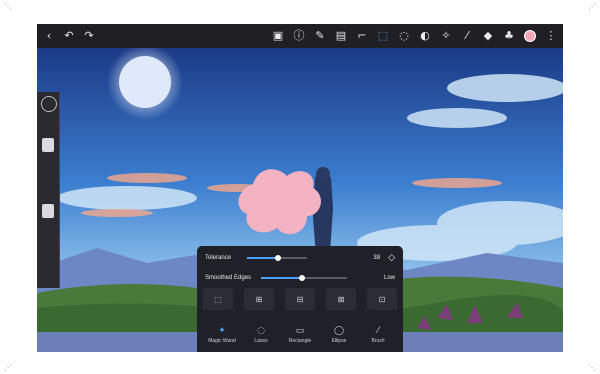 The width and height of the screenshot is (600, 374). I want to click on top-toolbar: ‹ ↶ ↷ ▣ ⓘ ✎ ▤ ⌐ ⬚ ◌ ◐ ✧ ⁄ ◆ ♣ ⋮, so click(300, 36).